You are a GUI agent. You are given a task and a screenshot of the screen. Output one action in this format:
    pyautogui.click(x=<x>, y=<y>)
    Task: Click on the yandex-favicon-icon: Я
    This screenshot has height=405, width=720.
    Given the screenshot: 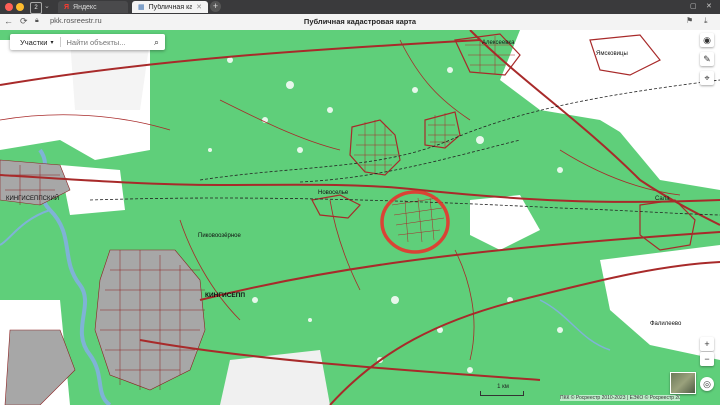 What is the action you would take?
    pyautogui.click(x=67, y=7)
    